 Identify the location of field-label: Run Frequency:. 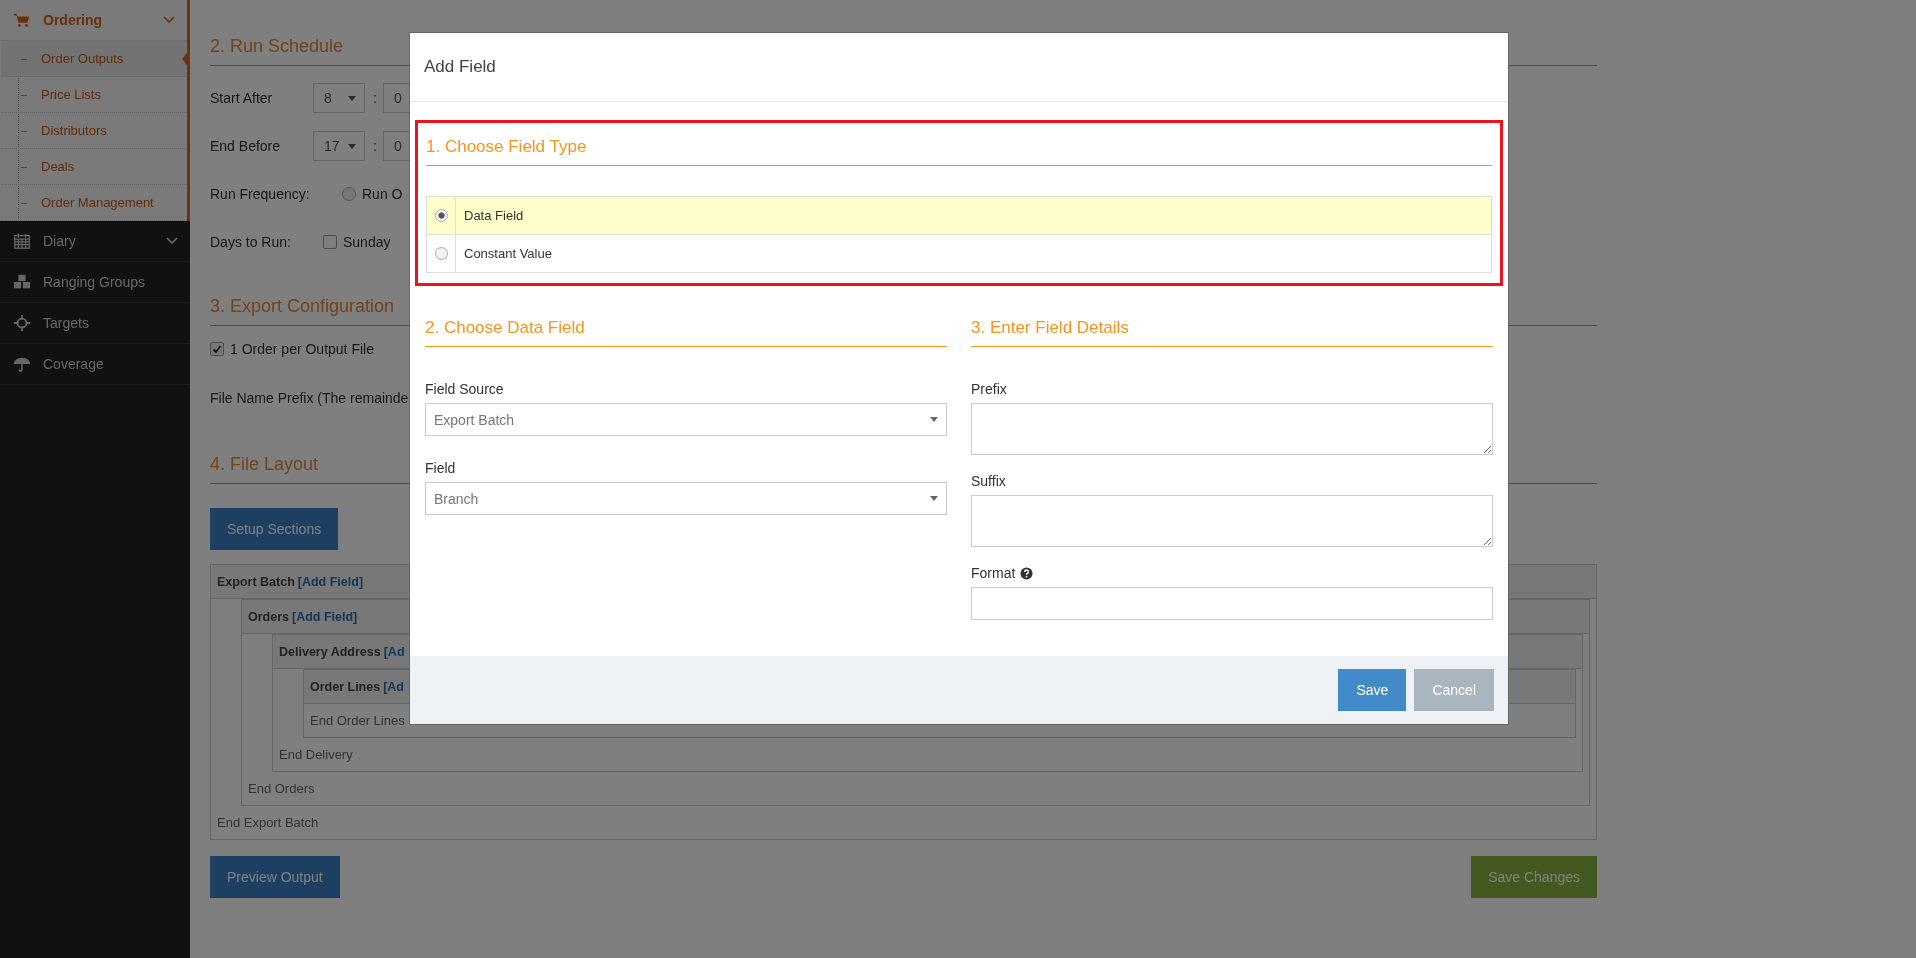
(260, 194).